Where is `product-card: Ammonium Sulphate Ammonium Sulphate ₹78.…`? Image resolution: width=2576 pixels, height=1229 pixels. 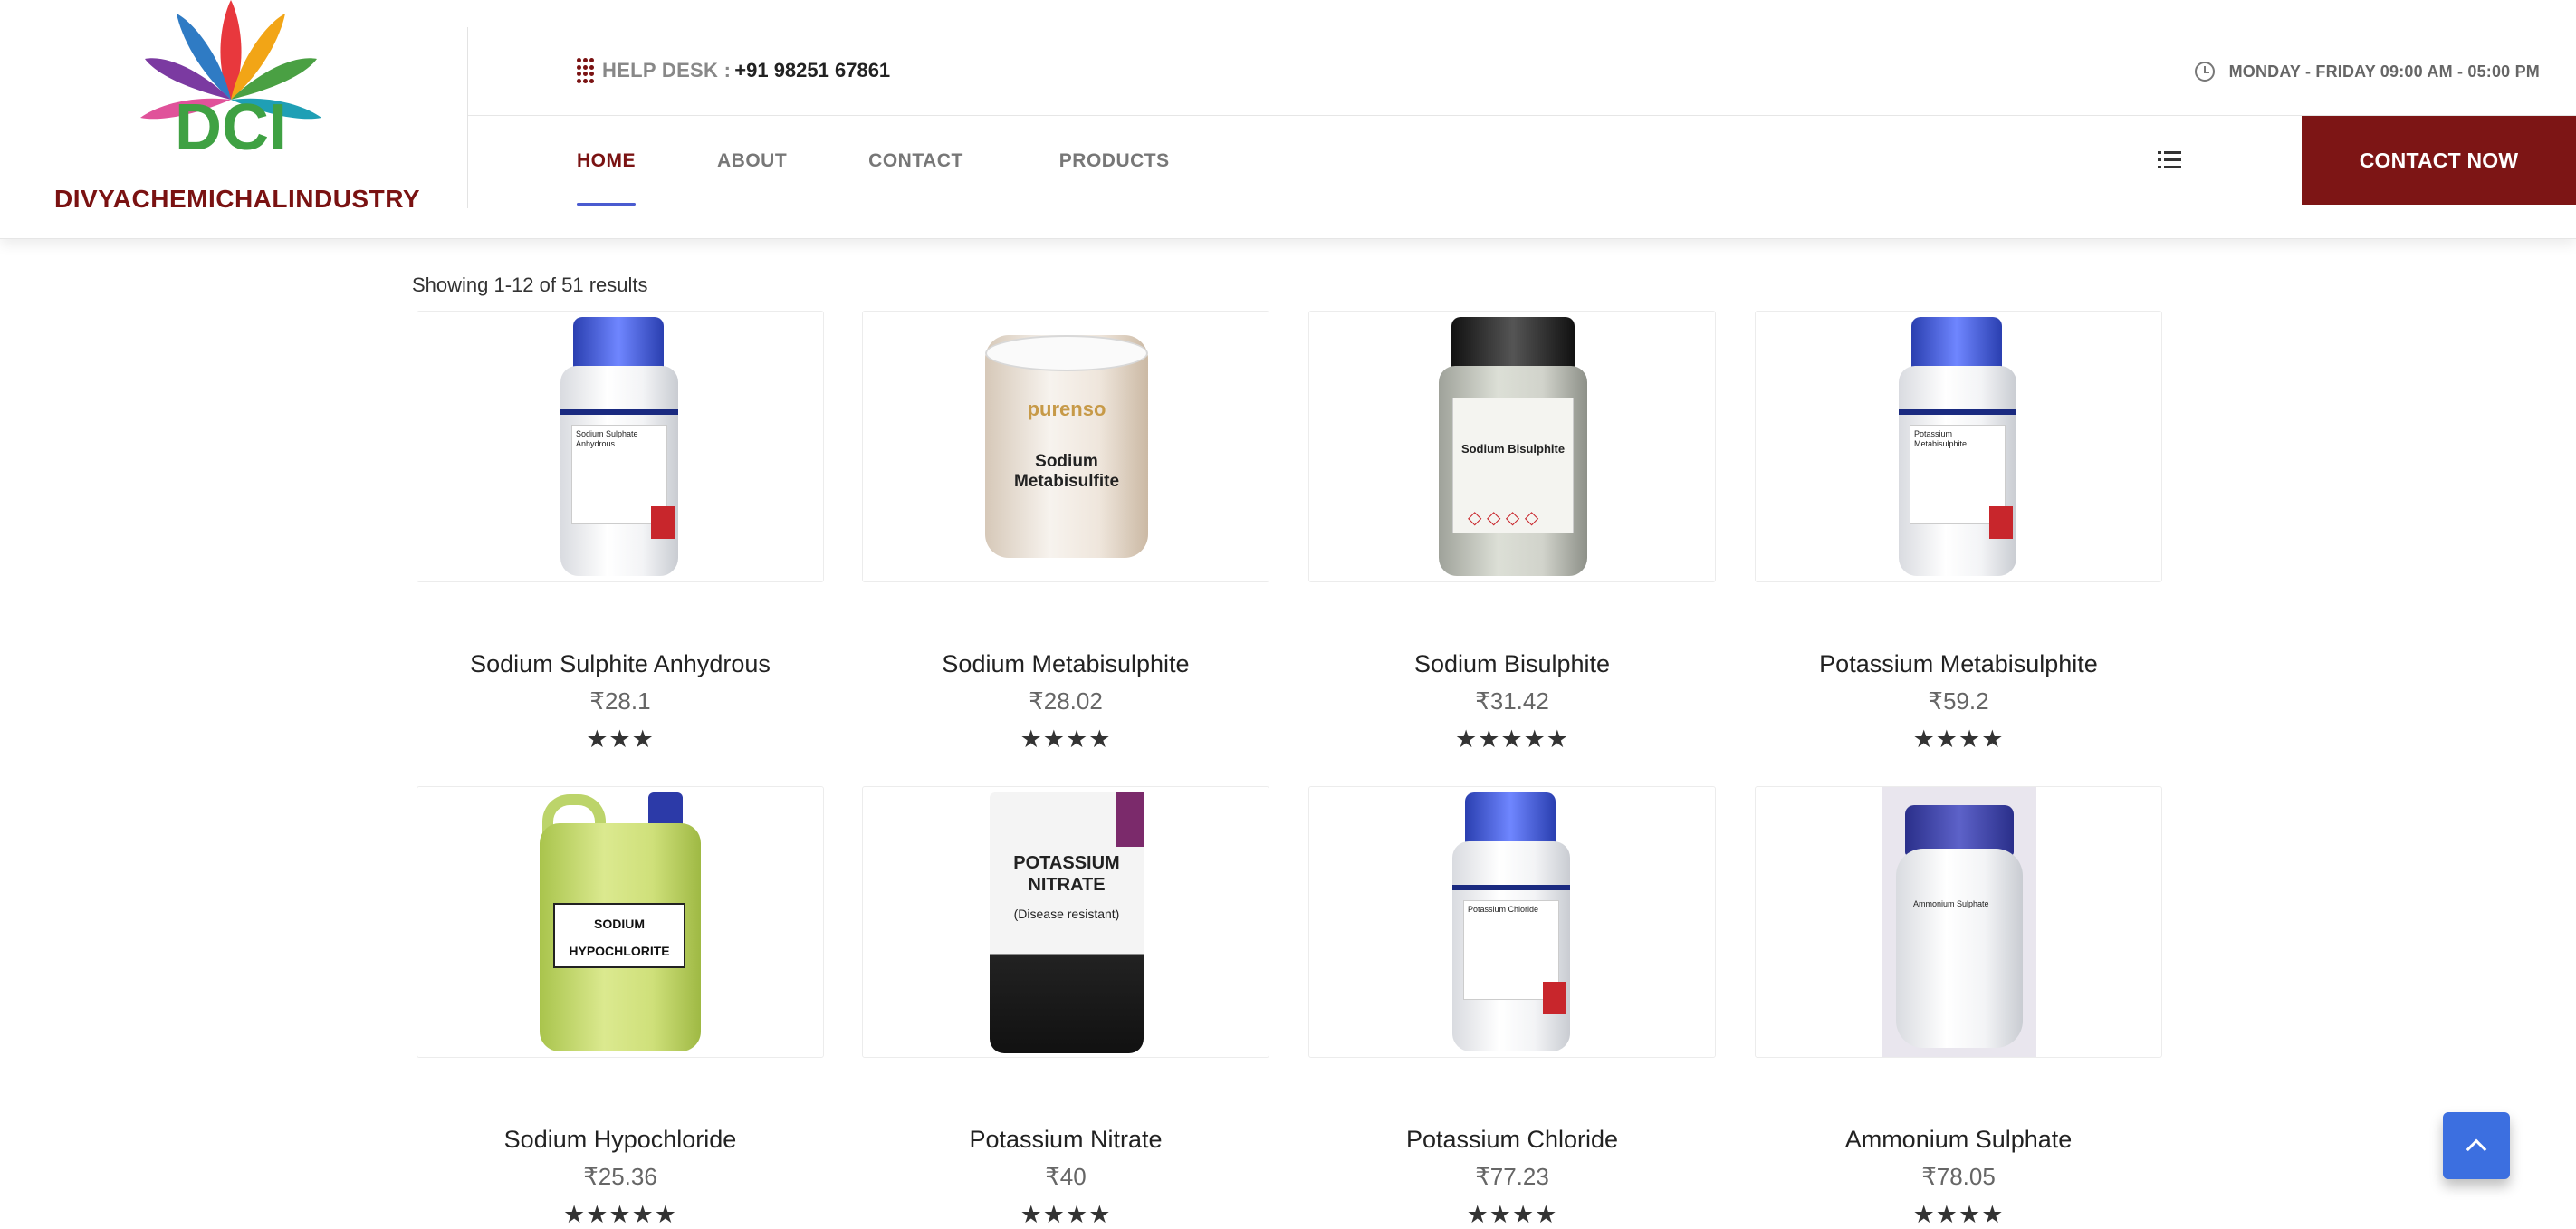 product-card: Ammonium Sulphate Ammonium Sulphate ₹78.… is located at coordinates (1958, 1007).